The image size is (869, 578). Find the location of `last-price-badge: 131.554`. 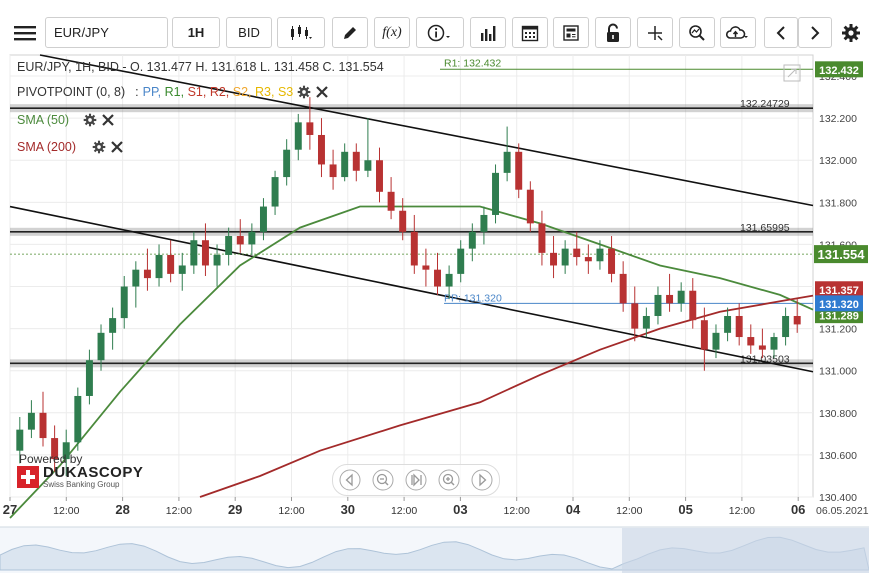

last-price-badge: 131.554 is located at coordinates (842, 254).